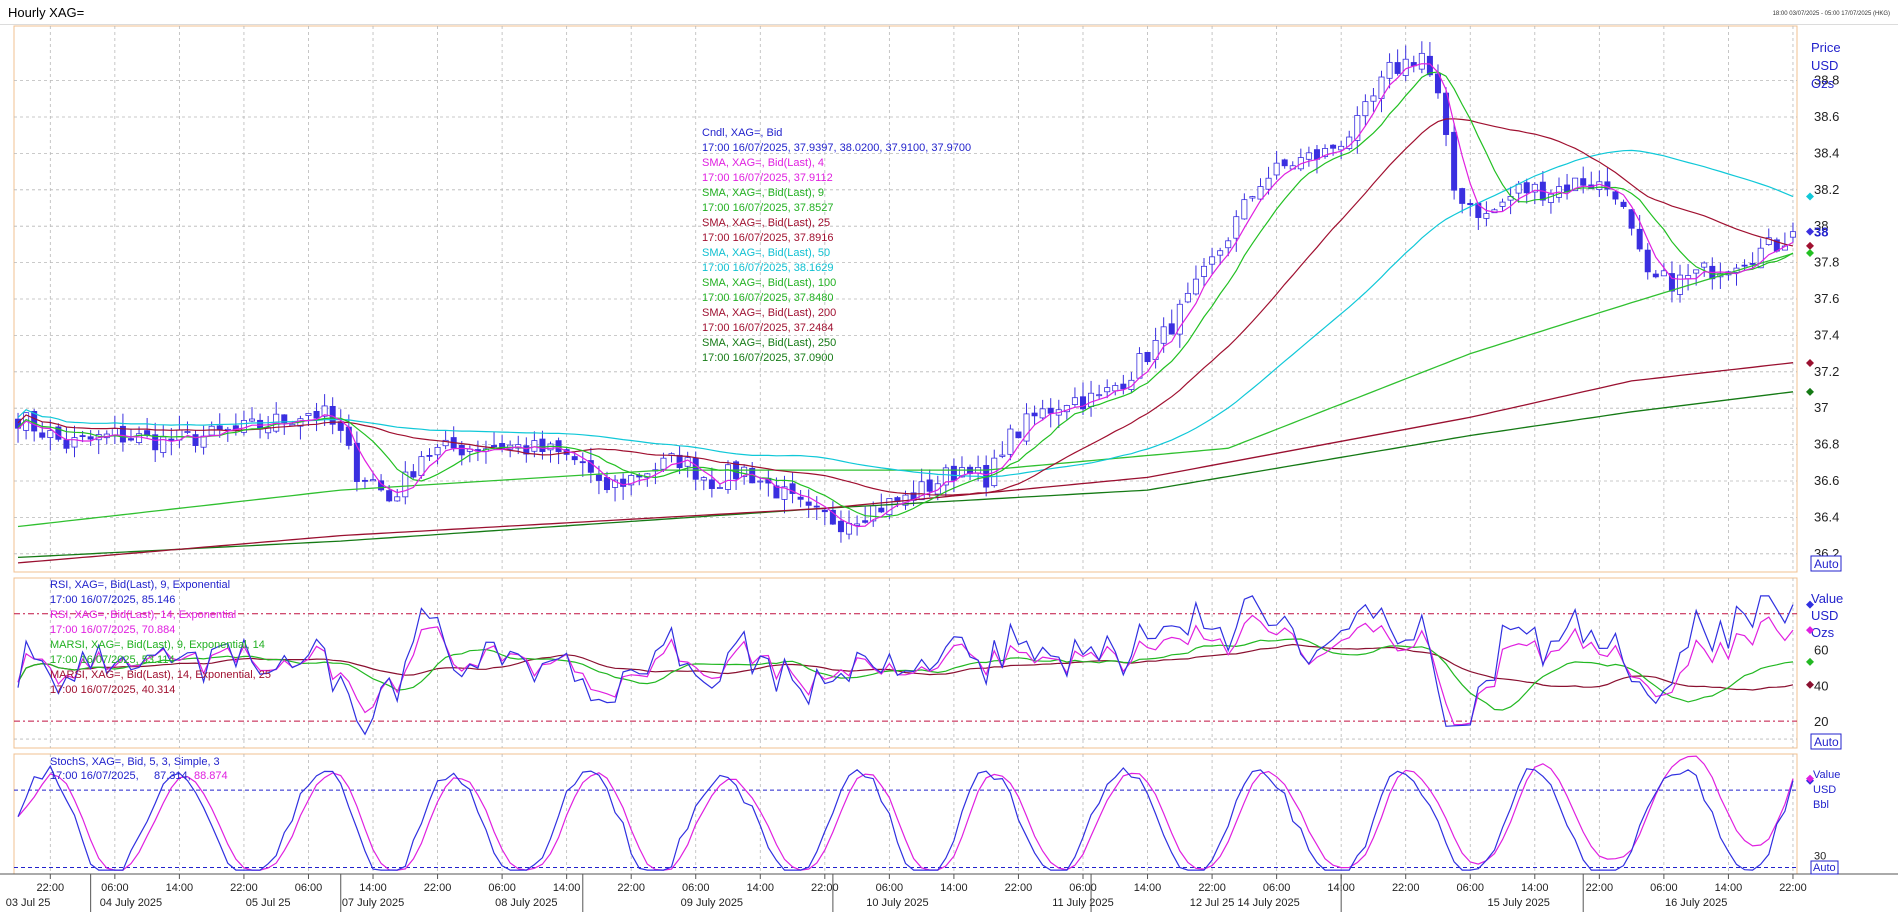  What do you see at coordinates (768, 358) in the screenshot?
I see `price-legend-line: 17:00 16/07/2025, 37.0900` at bounding box center [768, 358].